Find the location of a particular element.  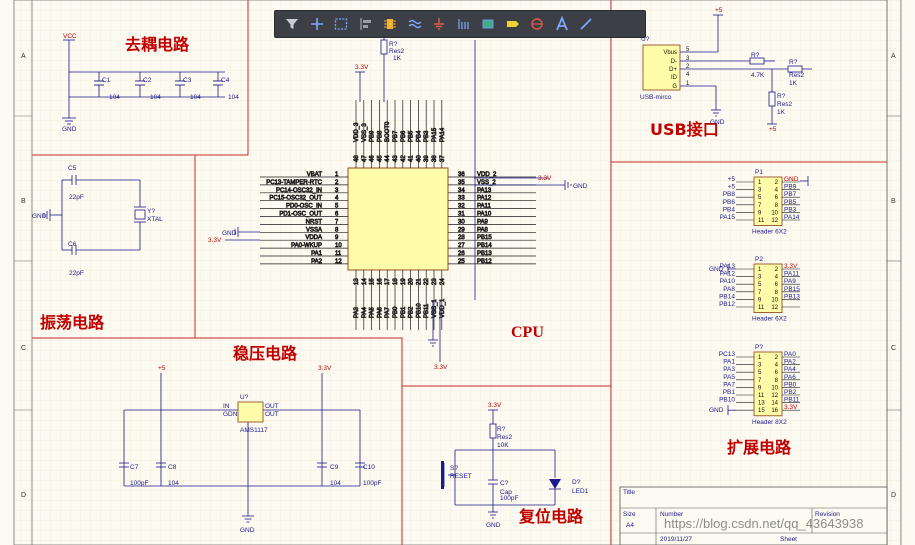

mcu-bottom-pin-num: 21 is located at coordinates (419, 281).